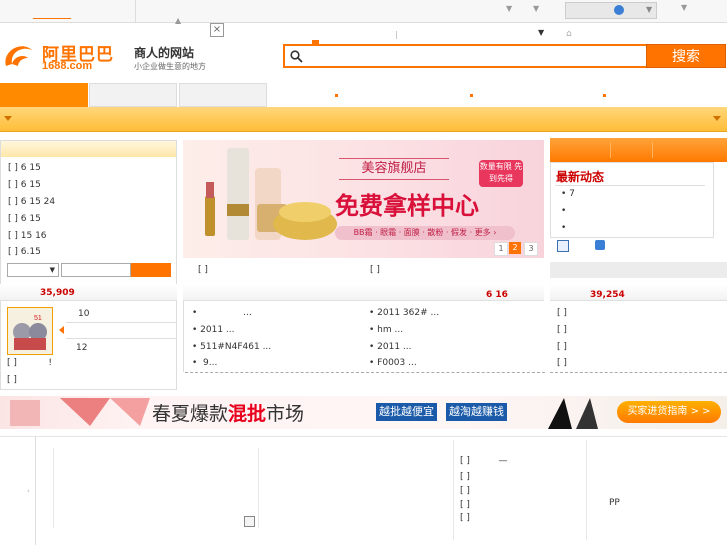  What do you see at coordinates (61, 57) in the screenshot?
I see `logo: 阿里巴巴 1688.com` at bounding box center [61, 57].